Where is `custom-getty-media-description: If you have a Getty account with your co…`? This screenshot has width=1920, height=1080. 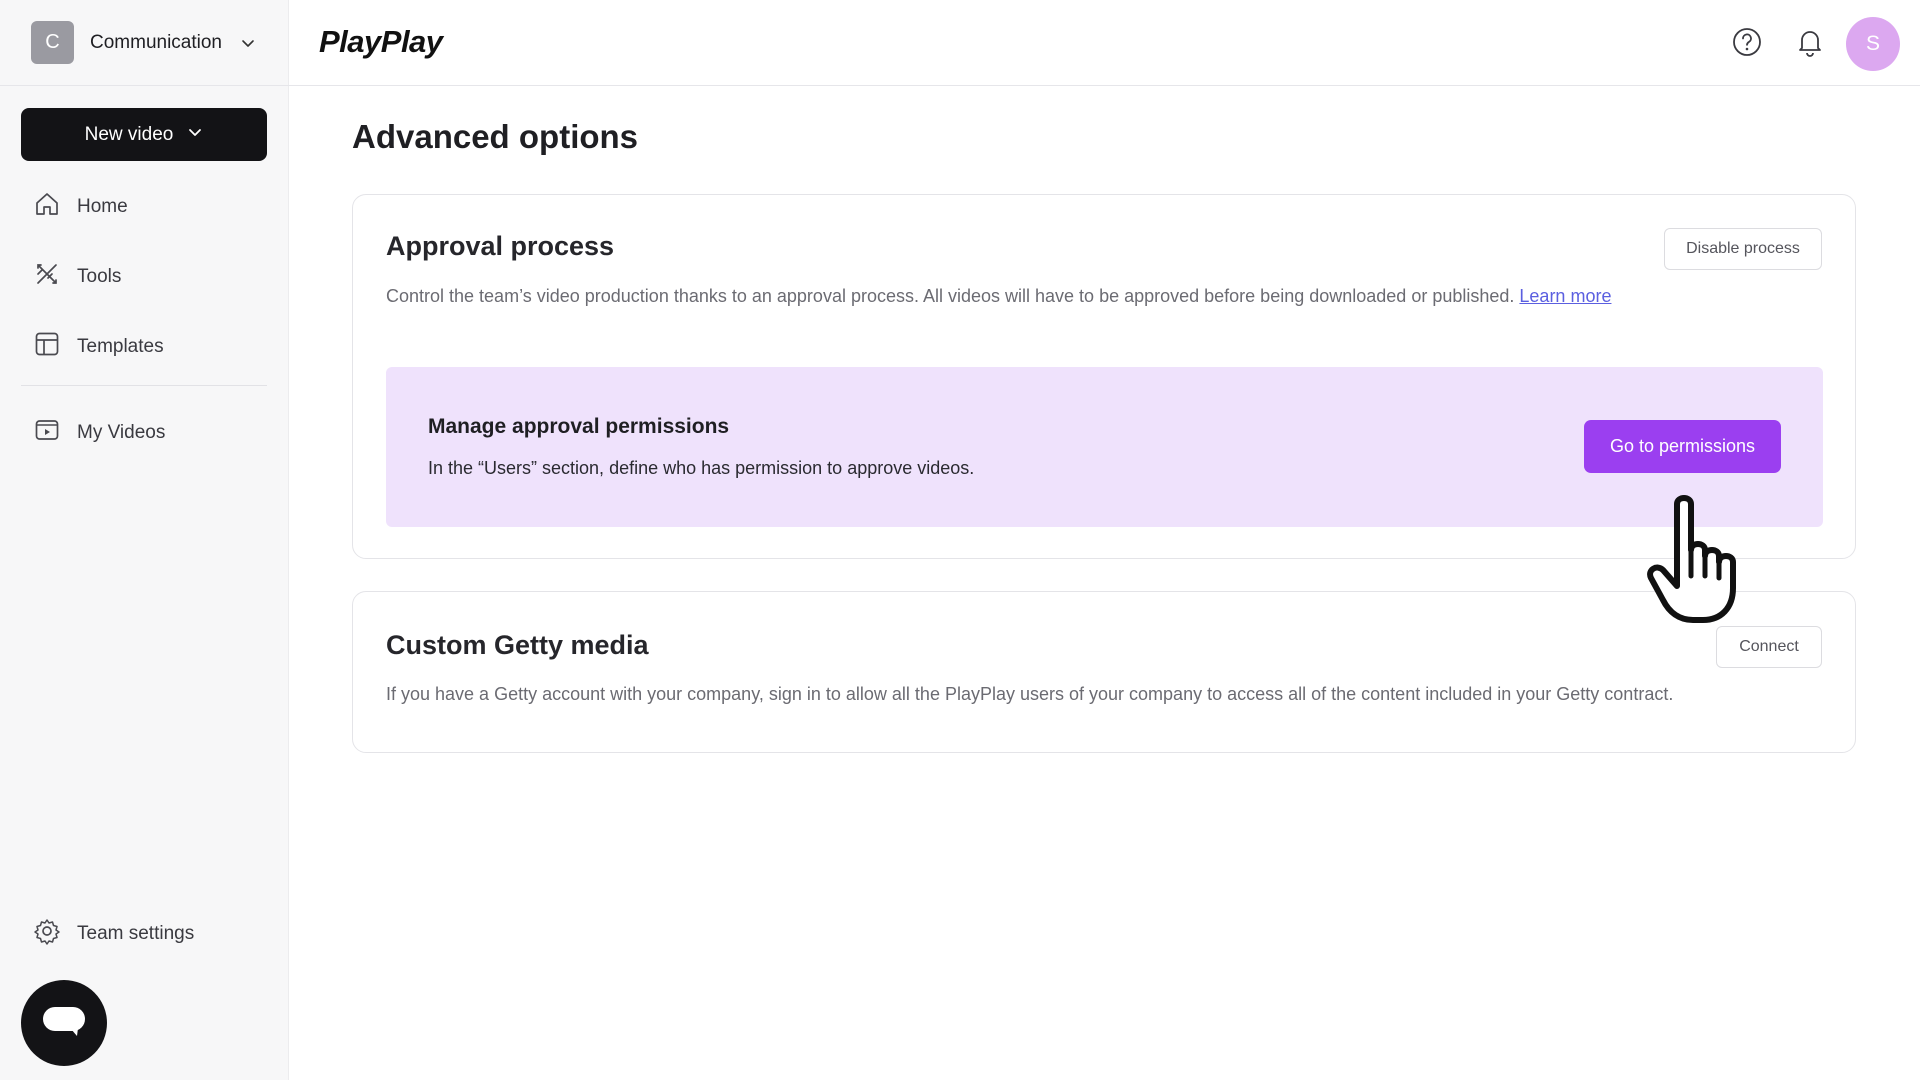
custom-getty-media-description: If you have a Getty account with your co… is located at coordinates (1030, 694).